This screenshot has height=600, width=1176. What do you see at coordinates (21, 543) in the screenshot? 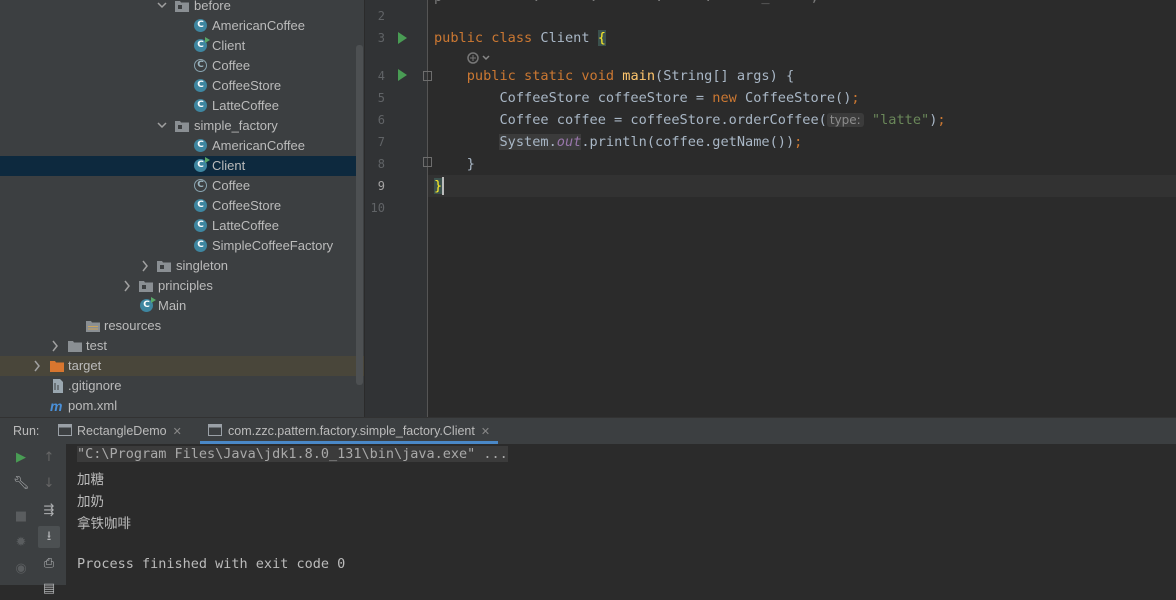
I see `debugger-icon: ✹` at bounding box center [21, 543].